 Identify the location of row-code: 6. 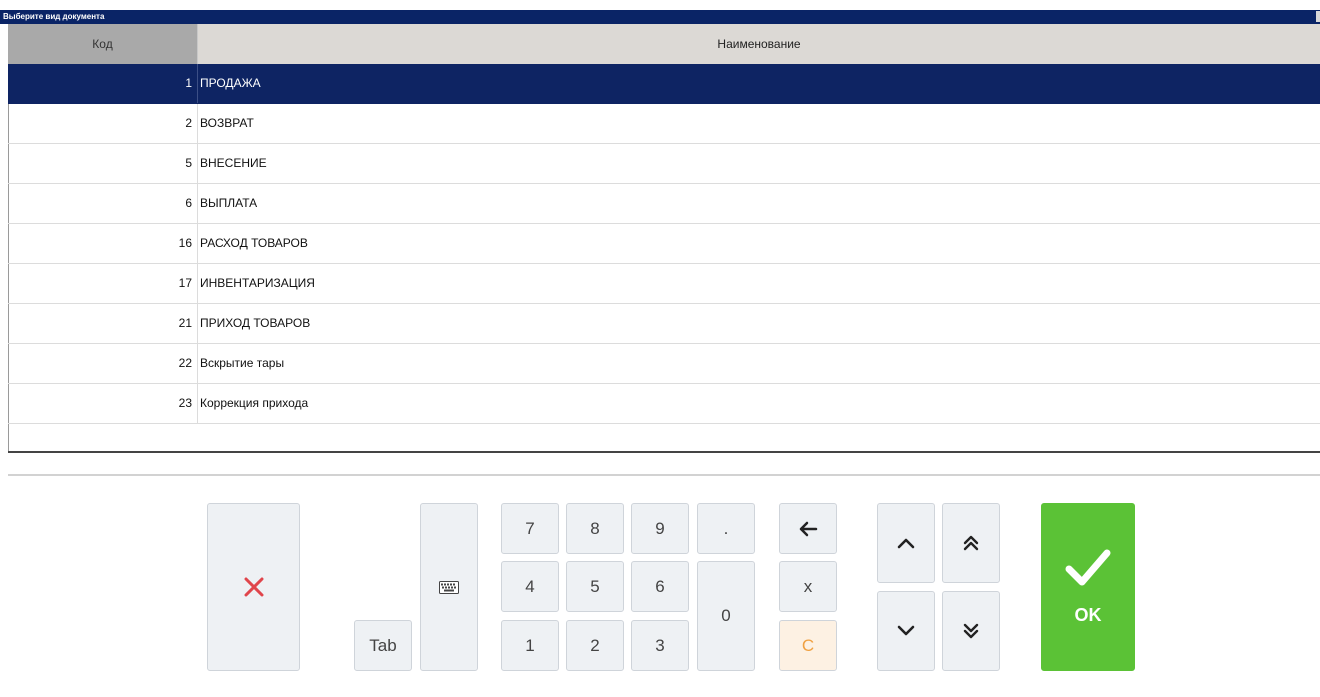
(188, 203).